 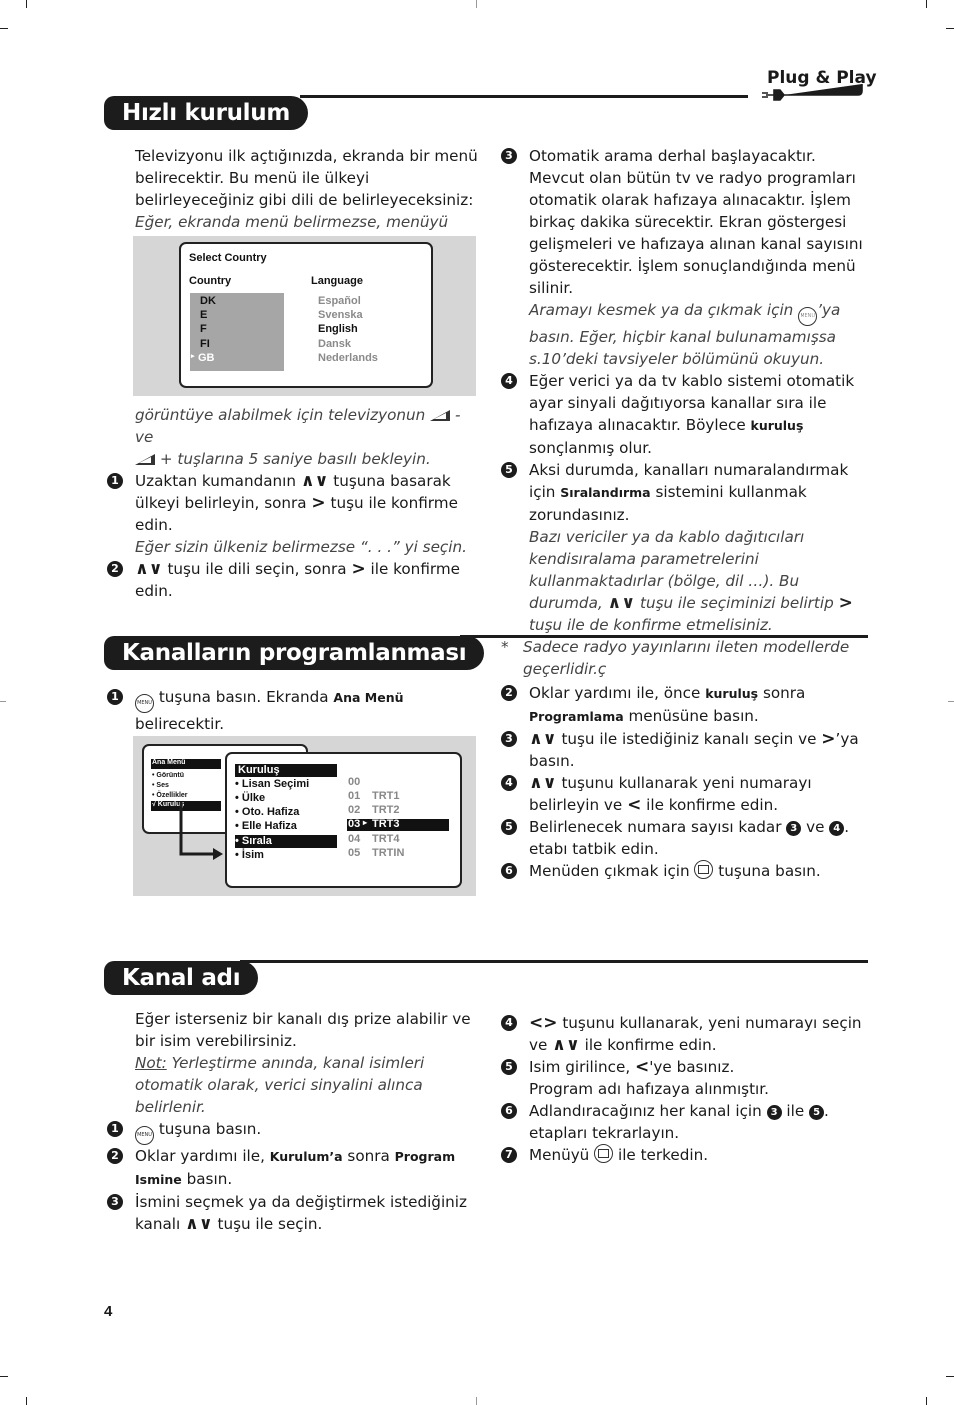 I want to click on step-text: tuşu ile seçin., so click(x=270, y=1224).